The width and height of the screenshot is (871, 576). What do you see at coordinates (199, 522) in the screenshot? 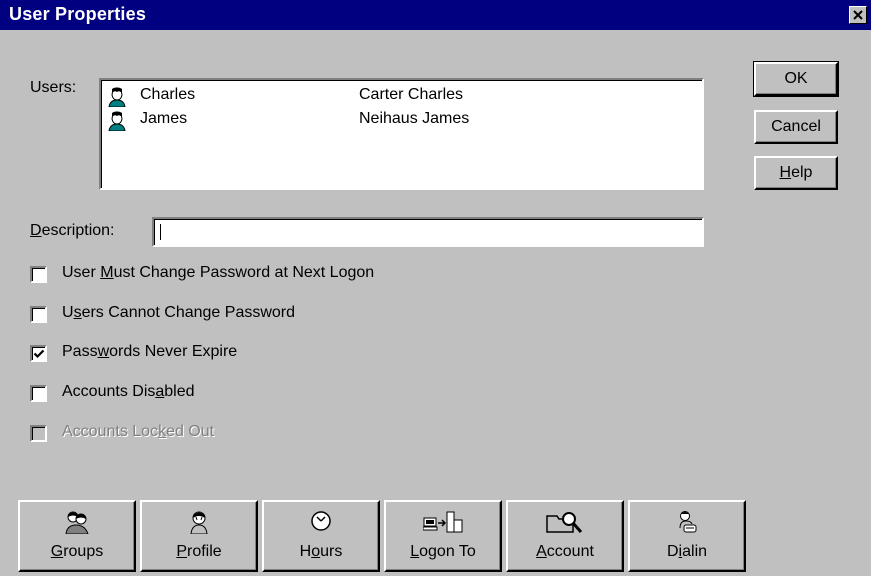
I see `profile-icon` at bounding box center [199, 522].